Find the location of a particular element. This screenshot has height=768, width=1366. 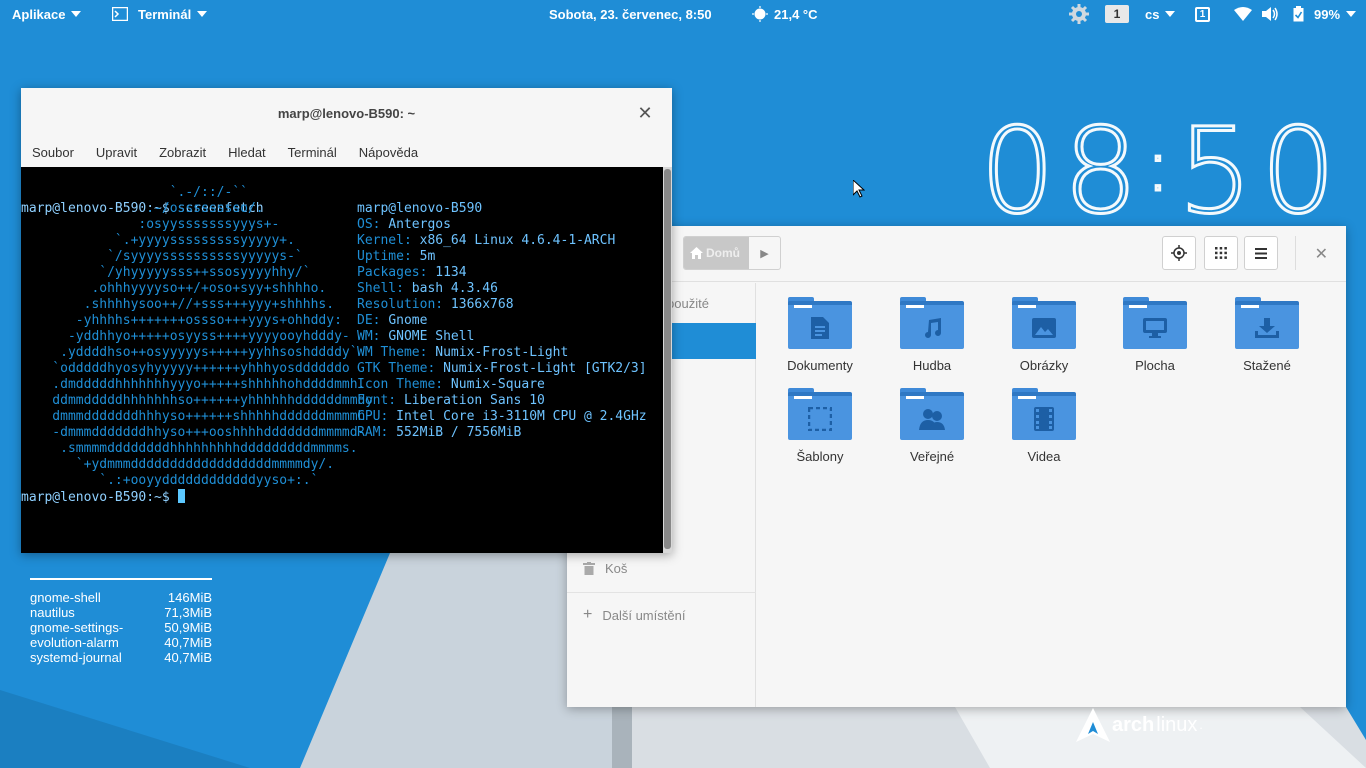

download-icon is located at coordinates (1267, 328).